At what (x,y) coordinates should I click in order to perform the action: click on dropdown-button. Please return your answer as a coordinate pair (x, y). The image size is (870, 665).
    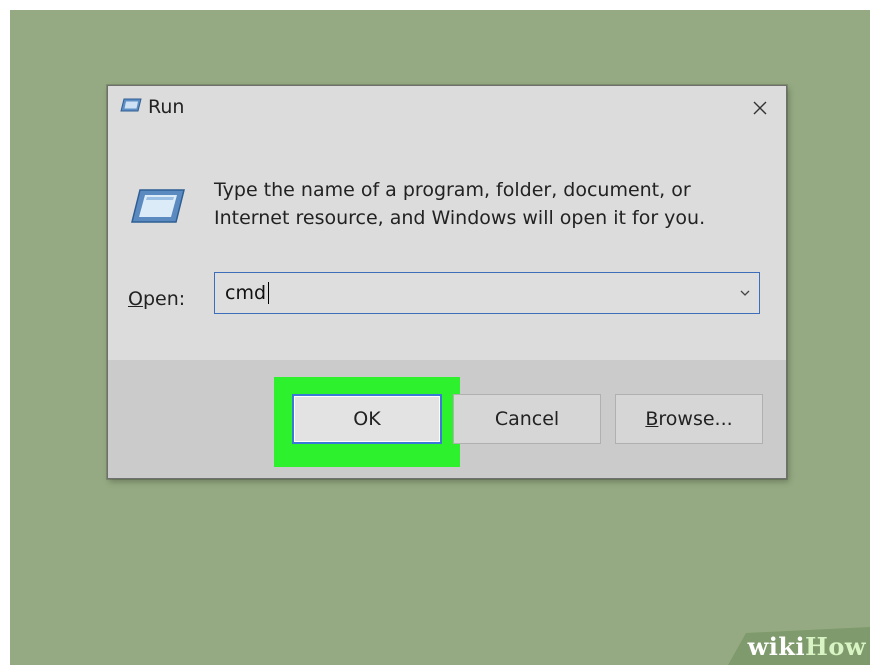
    Looking at the image, I should click on (745, 293).